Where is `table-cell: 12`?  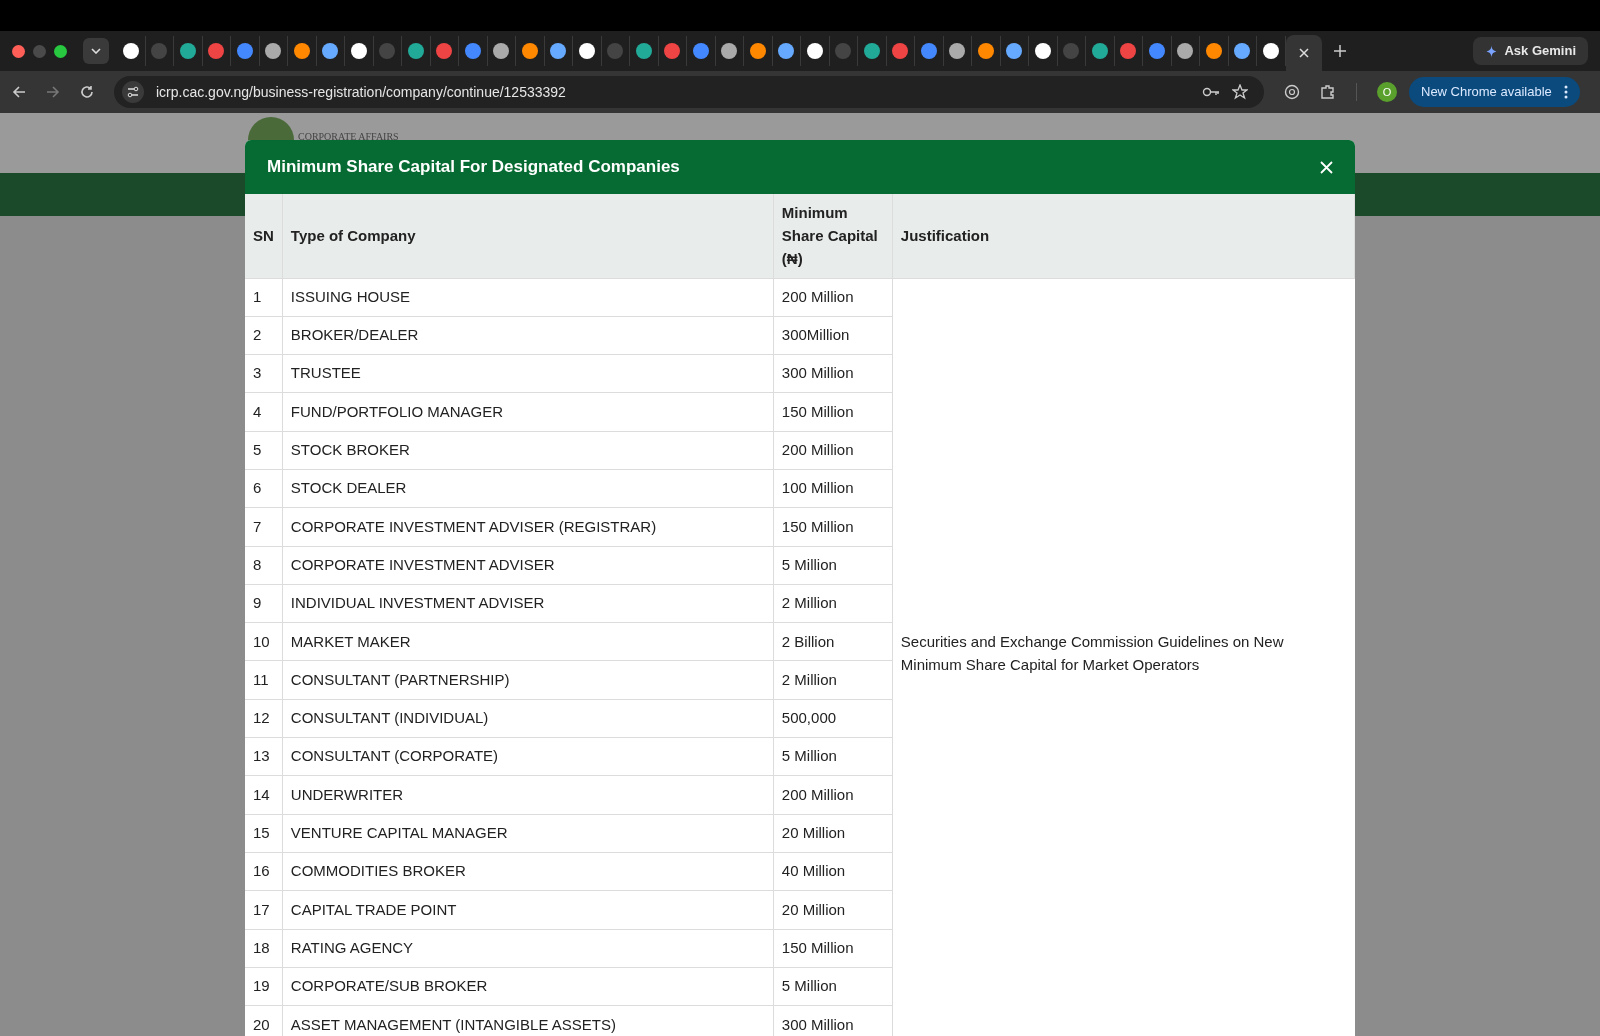 table-cell: 12 is located at coordinates (264, 718).